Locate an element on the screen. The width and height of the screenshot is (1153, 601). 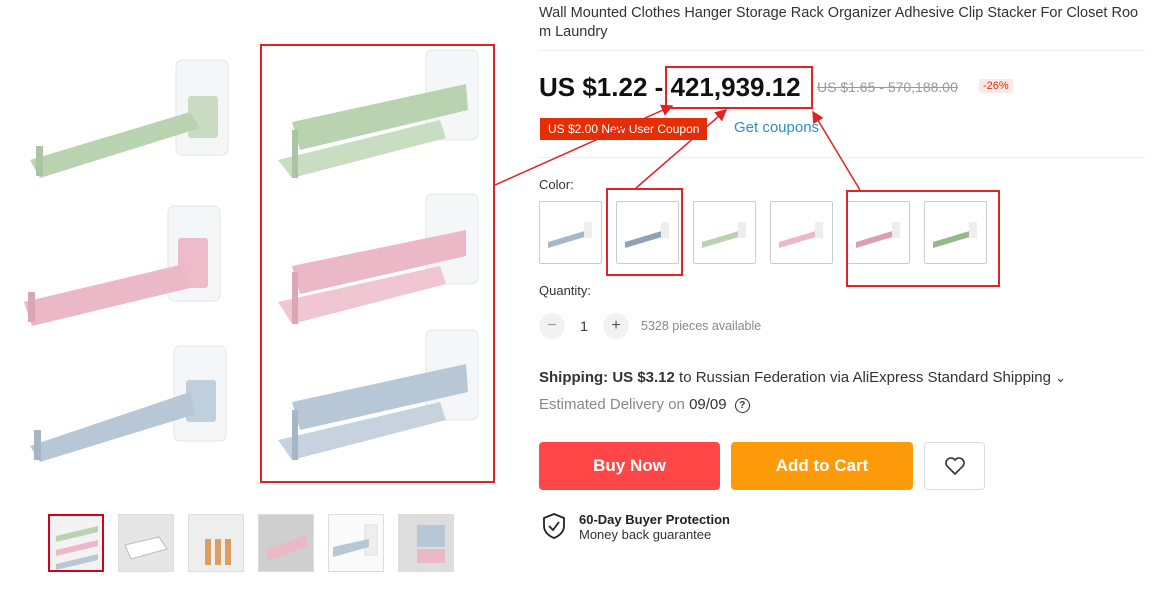
protection-subtitle: Money back guarantee is located at coordinates (645, 534).